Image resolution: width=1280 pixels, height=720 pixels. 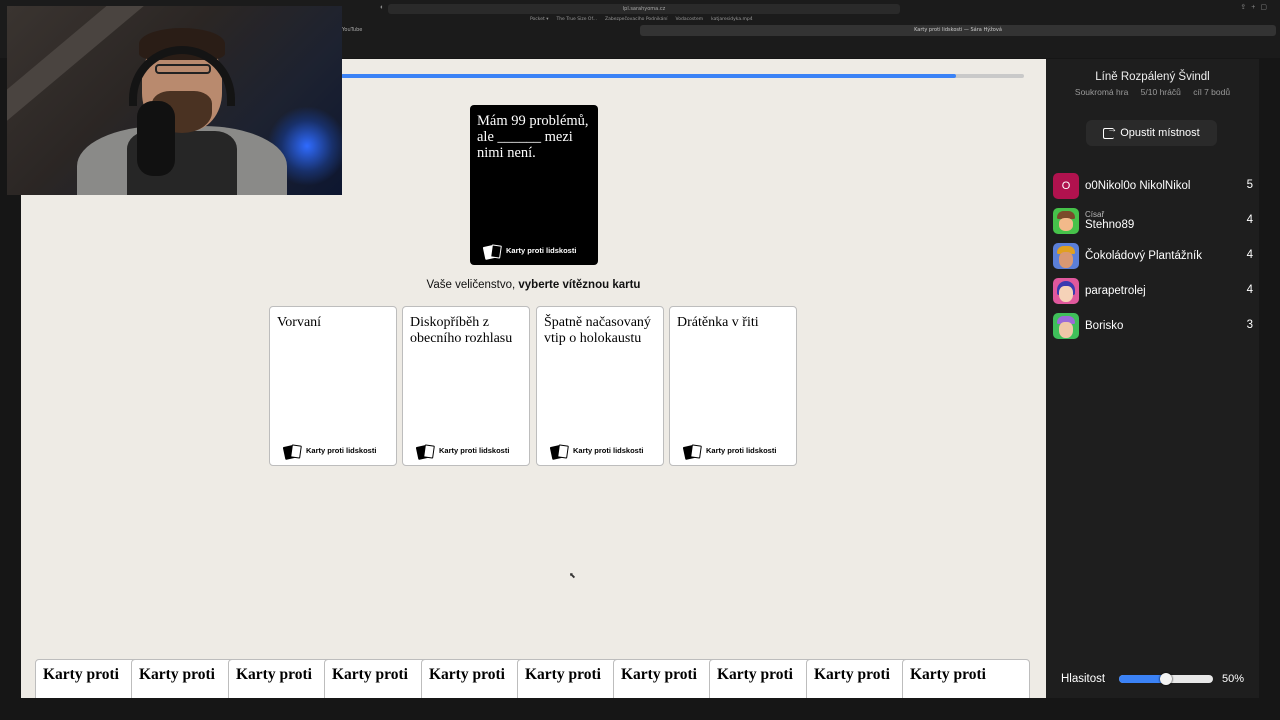 I want to click on answer-card: Drátěnka v řiti Karty proti lidskosti, so click(x=733, y=386).